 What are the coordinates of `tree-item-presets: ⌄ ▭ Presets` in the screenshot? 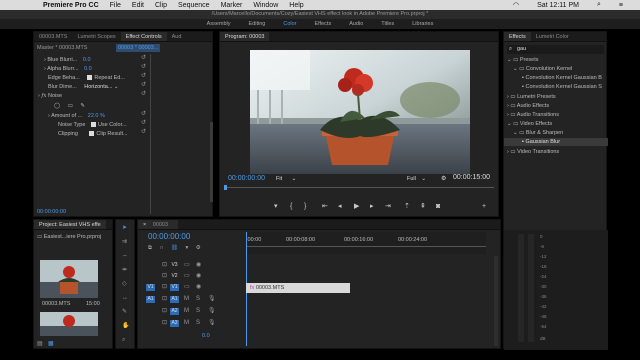 It's located at (523, 60).